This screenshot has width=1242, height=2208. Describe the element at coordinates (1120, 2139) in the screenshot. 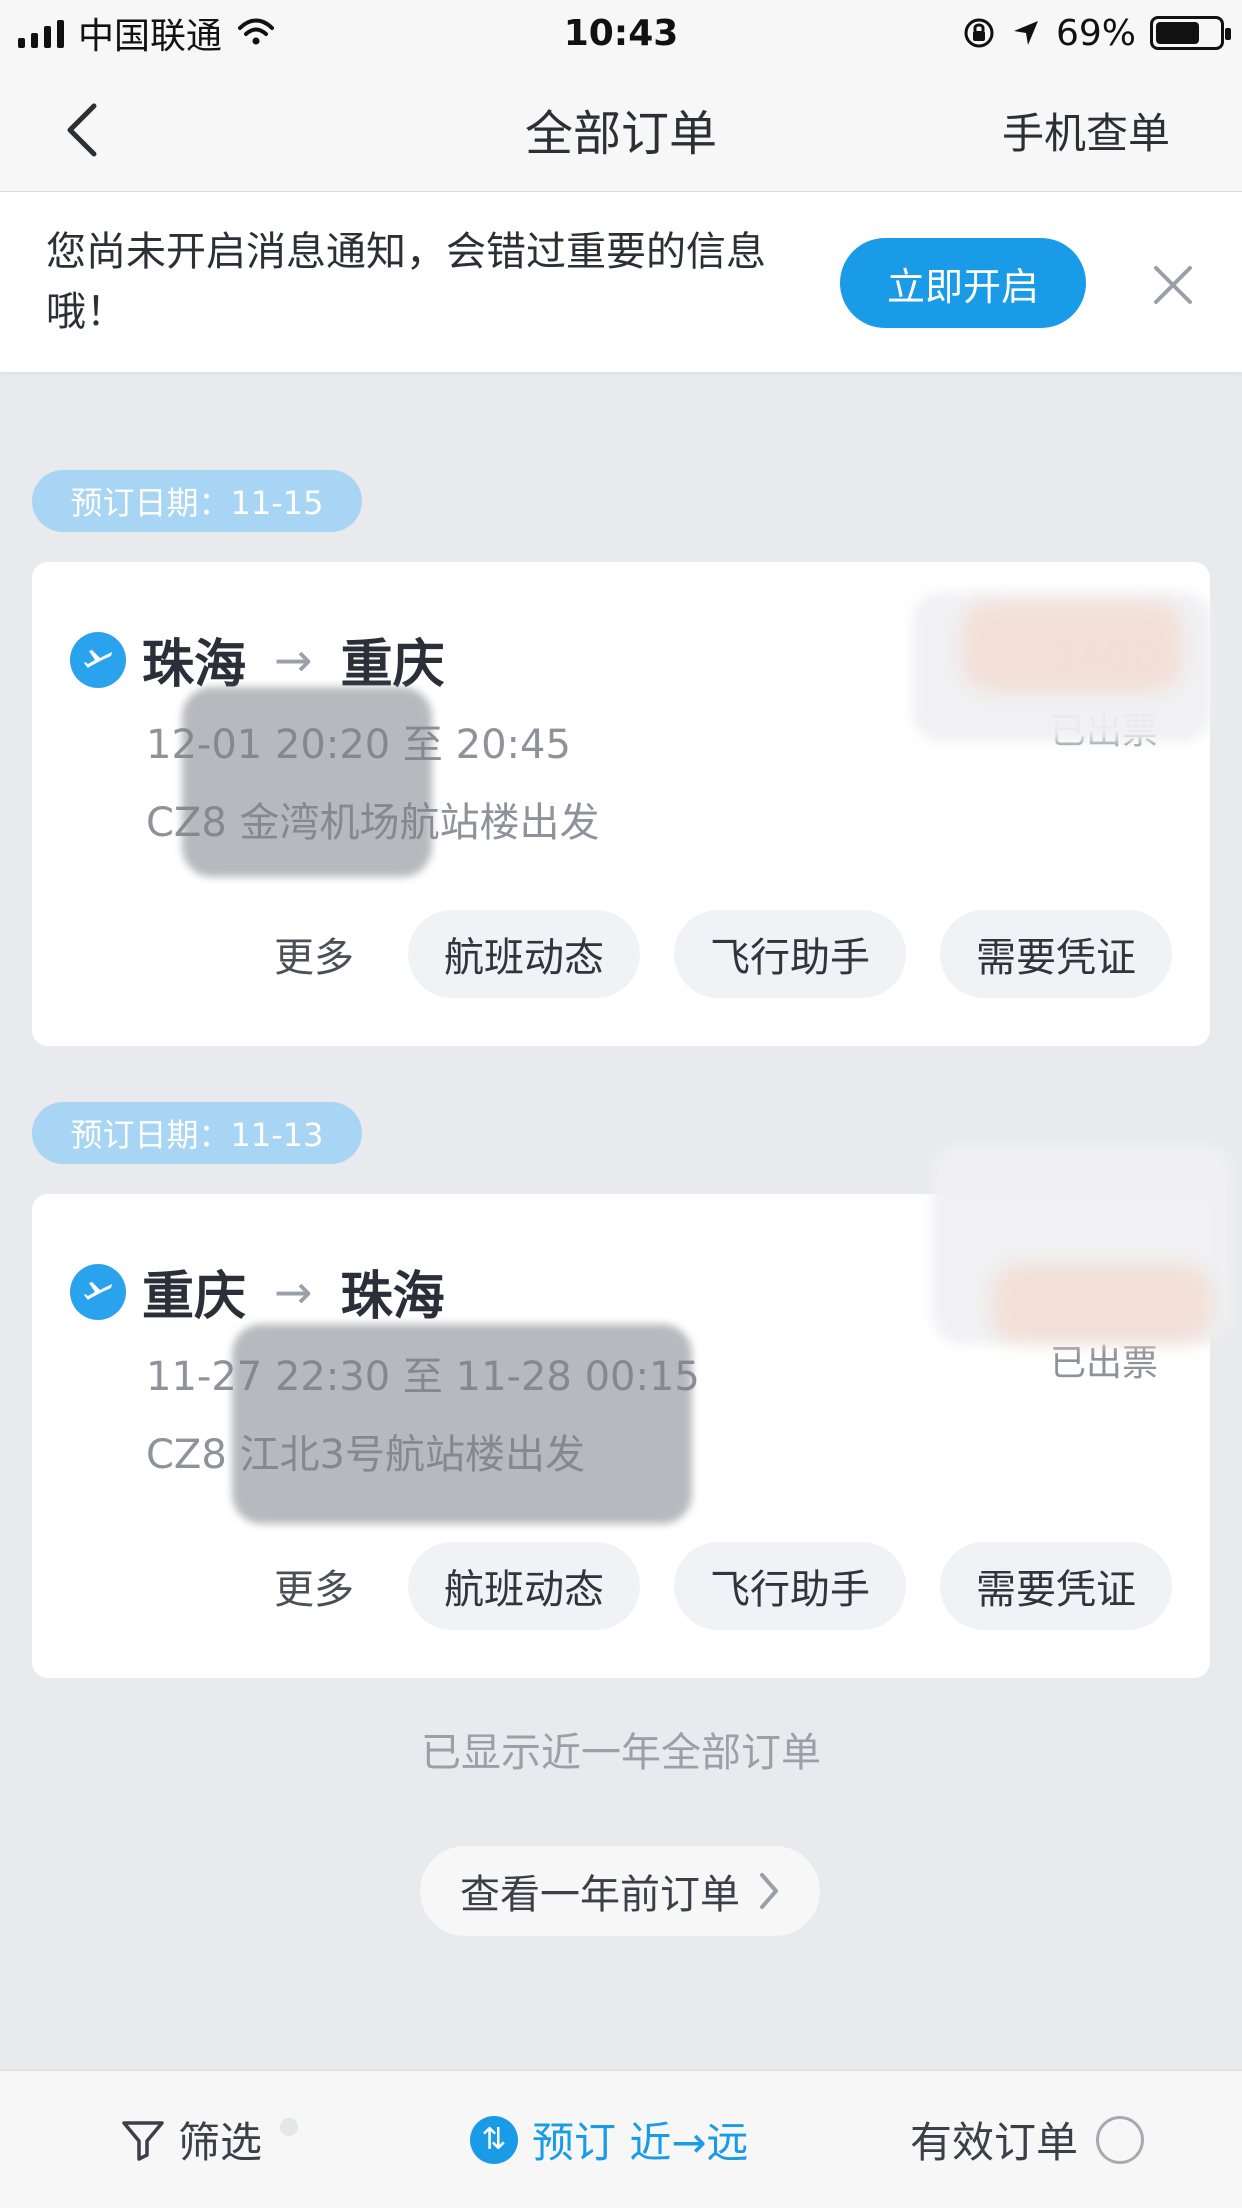

I see `radio-icon` at that location.